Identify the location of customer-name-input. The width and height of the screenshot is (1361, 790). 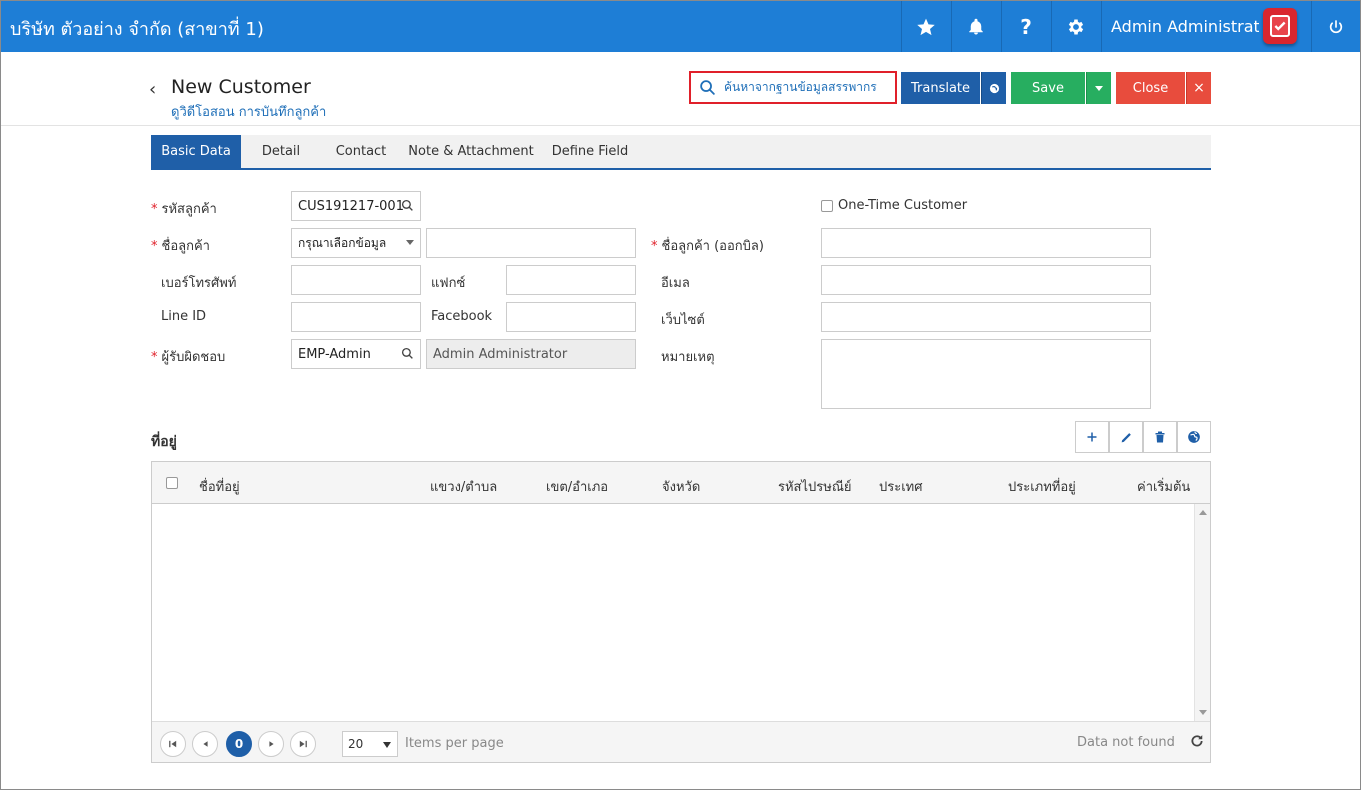
(531, 243).